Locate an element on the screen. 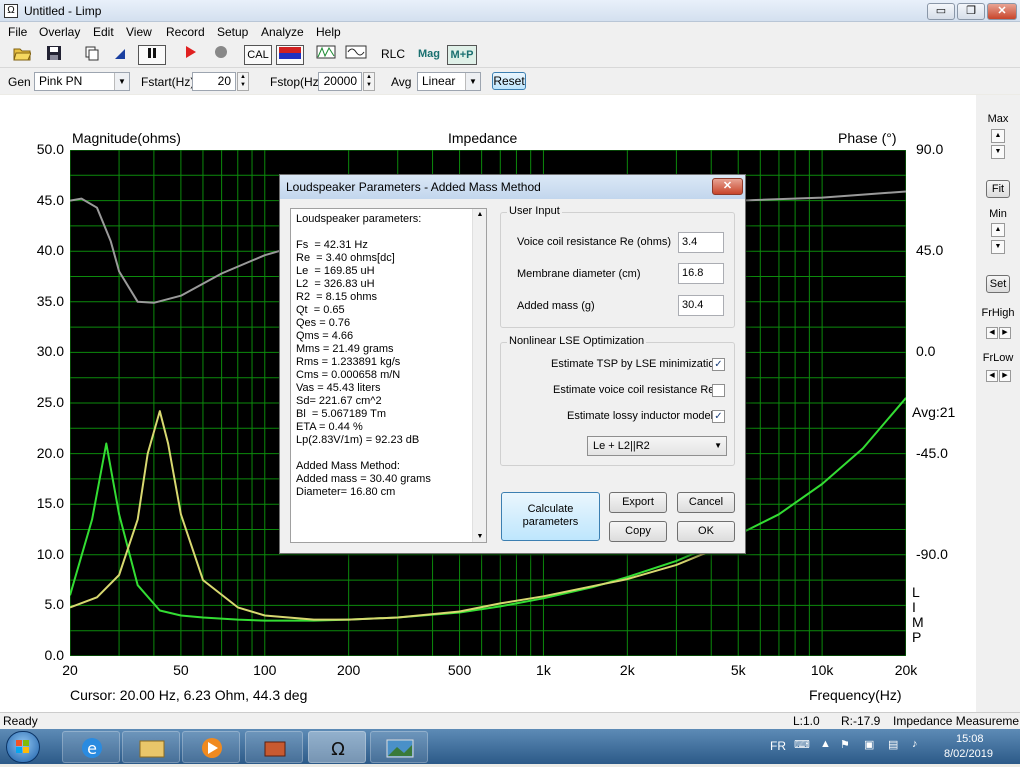 The height and width of the screenshot is (767, 1020). taskbar-ie: e is located at coordinates (91, 747).